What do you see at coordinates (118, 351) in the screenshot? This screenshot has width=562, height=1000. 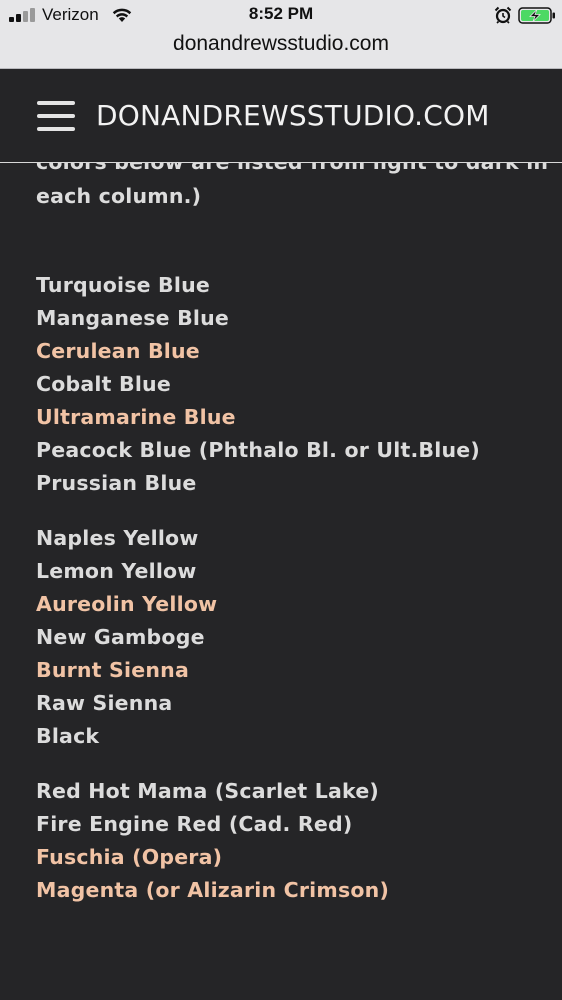 I see `color-item-highlighted: Cerulean Blue` at bounding box center [118, 351].